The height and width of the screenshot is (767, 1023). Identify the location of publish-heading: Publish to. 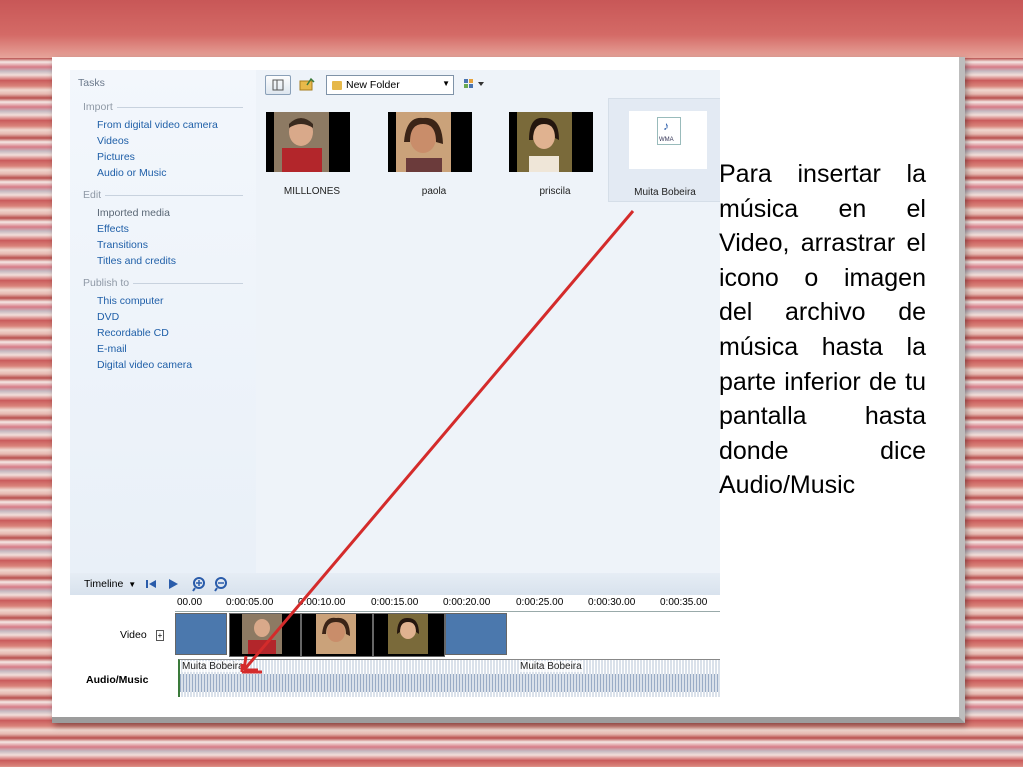
(163, 283).